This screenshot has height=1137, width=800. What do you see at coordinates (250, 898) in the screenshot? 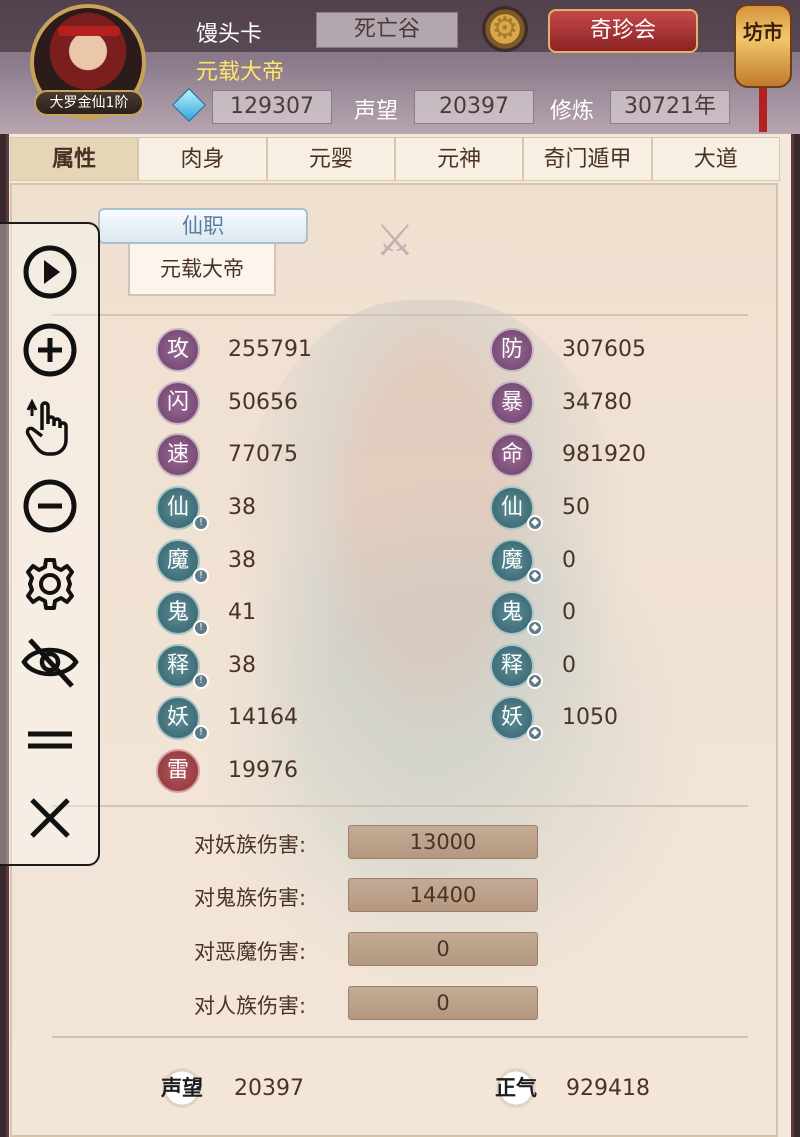
I see `damage-label-ghost: 对鬼族伤害:` at bounding box center [250, 898].